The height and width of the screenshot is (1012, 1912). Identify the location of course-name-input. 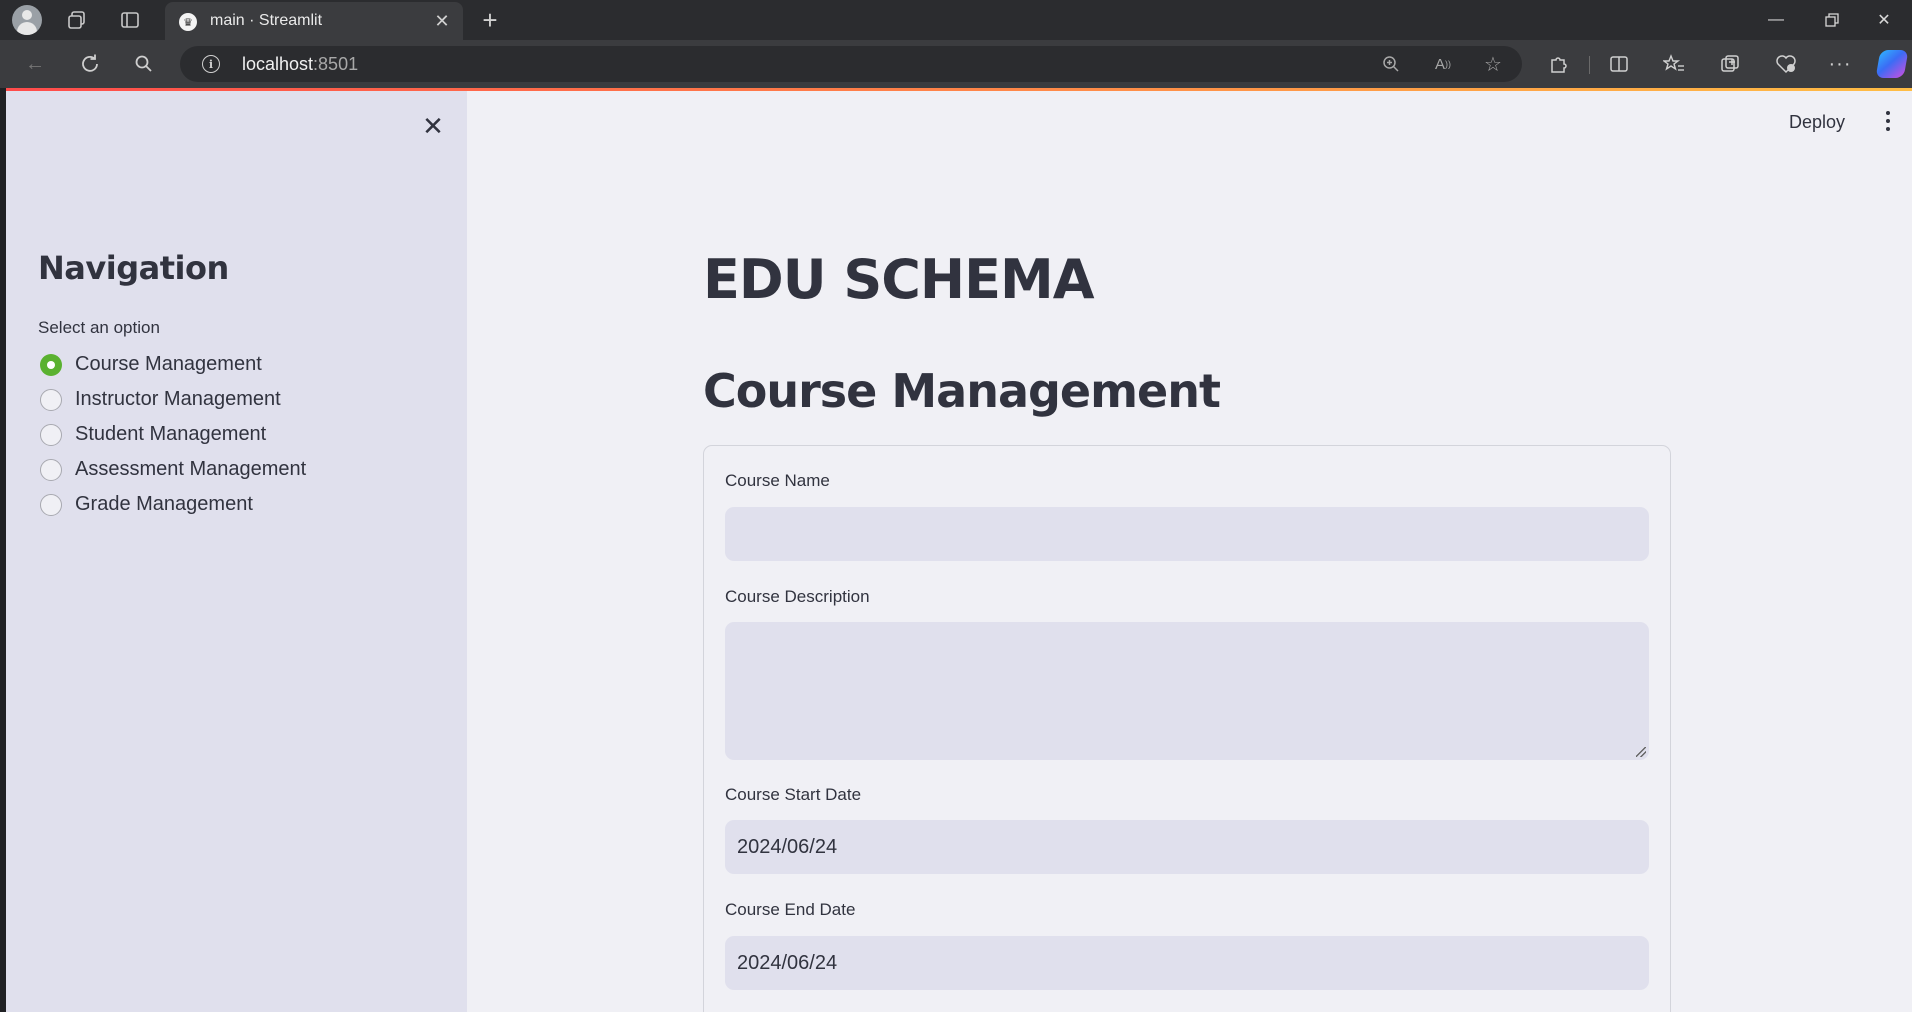
(1187, 534).